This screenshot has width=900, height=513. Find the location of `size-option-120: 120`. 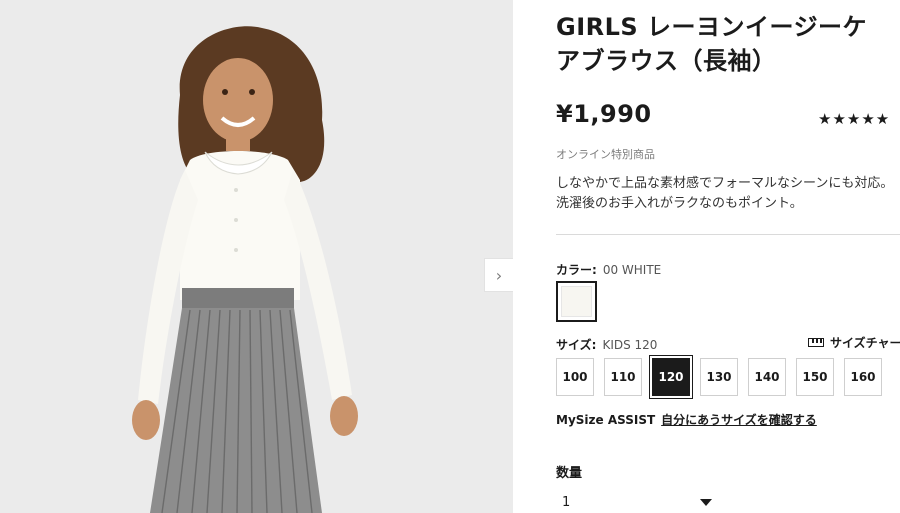

size-option-120: 120 is located at coordinates (671, 377).